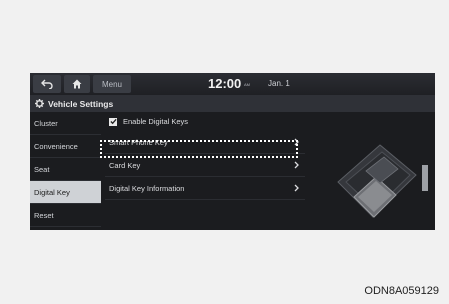  I want to click on menu-button: Menu, so click(112, 84).